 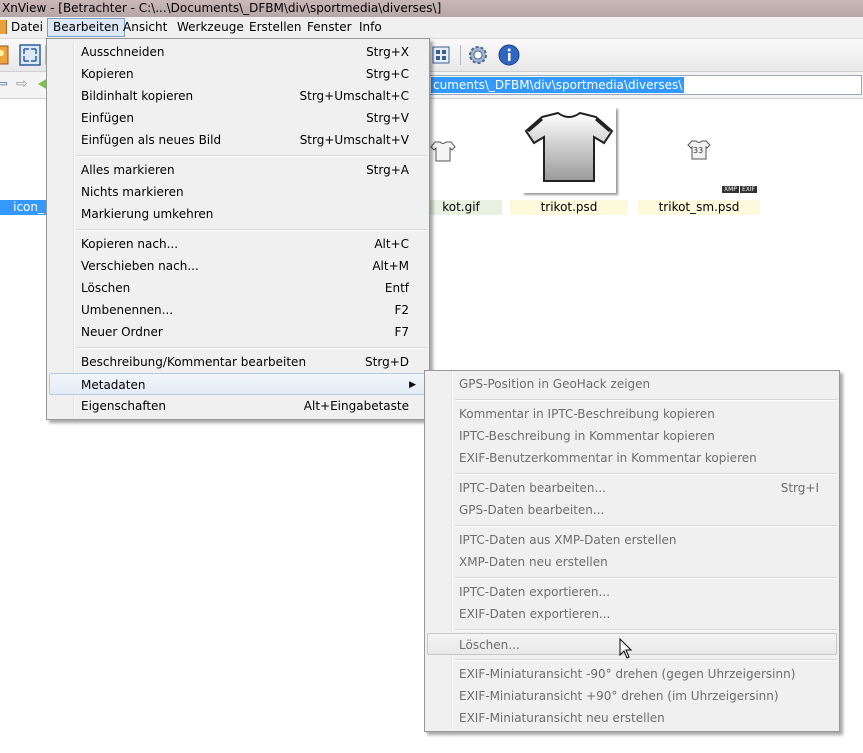 I want to click on menu-info: Info, so click(x=370, y=27).